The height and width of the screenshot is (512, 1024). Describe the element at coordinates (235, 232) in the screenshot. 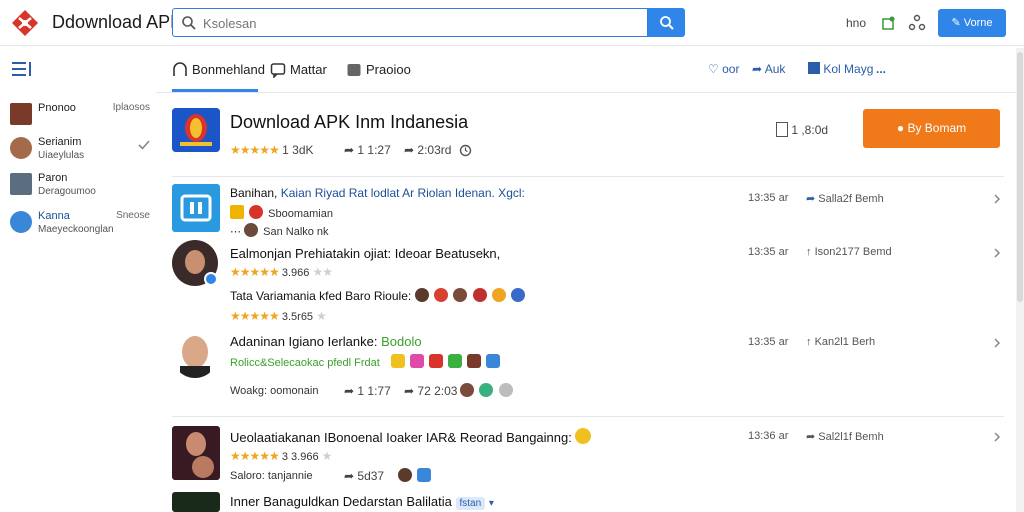

I see `more-dots-icon: ⋯` at that location.